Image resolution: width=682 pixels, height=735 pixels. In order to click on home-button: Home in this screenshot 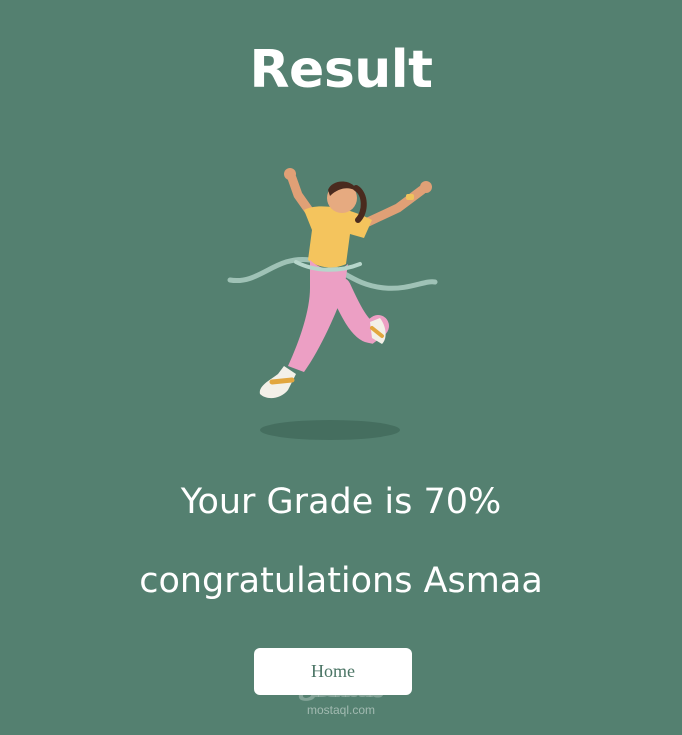, I will do `click(333, 671)`.